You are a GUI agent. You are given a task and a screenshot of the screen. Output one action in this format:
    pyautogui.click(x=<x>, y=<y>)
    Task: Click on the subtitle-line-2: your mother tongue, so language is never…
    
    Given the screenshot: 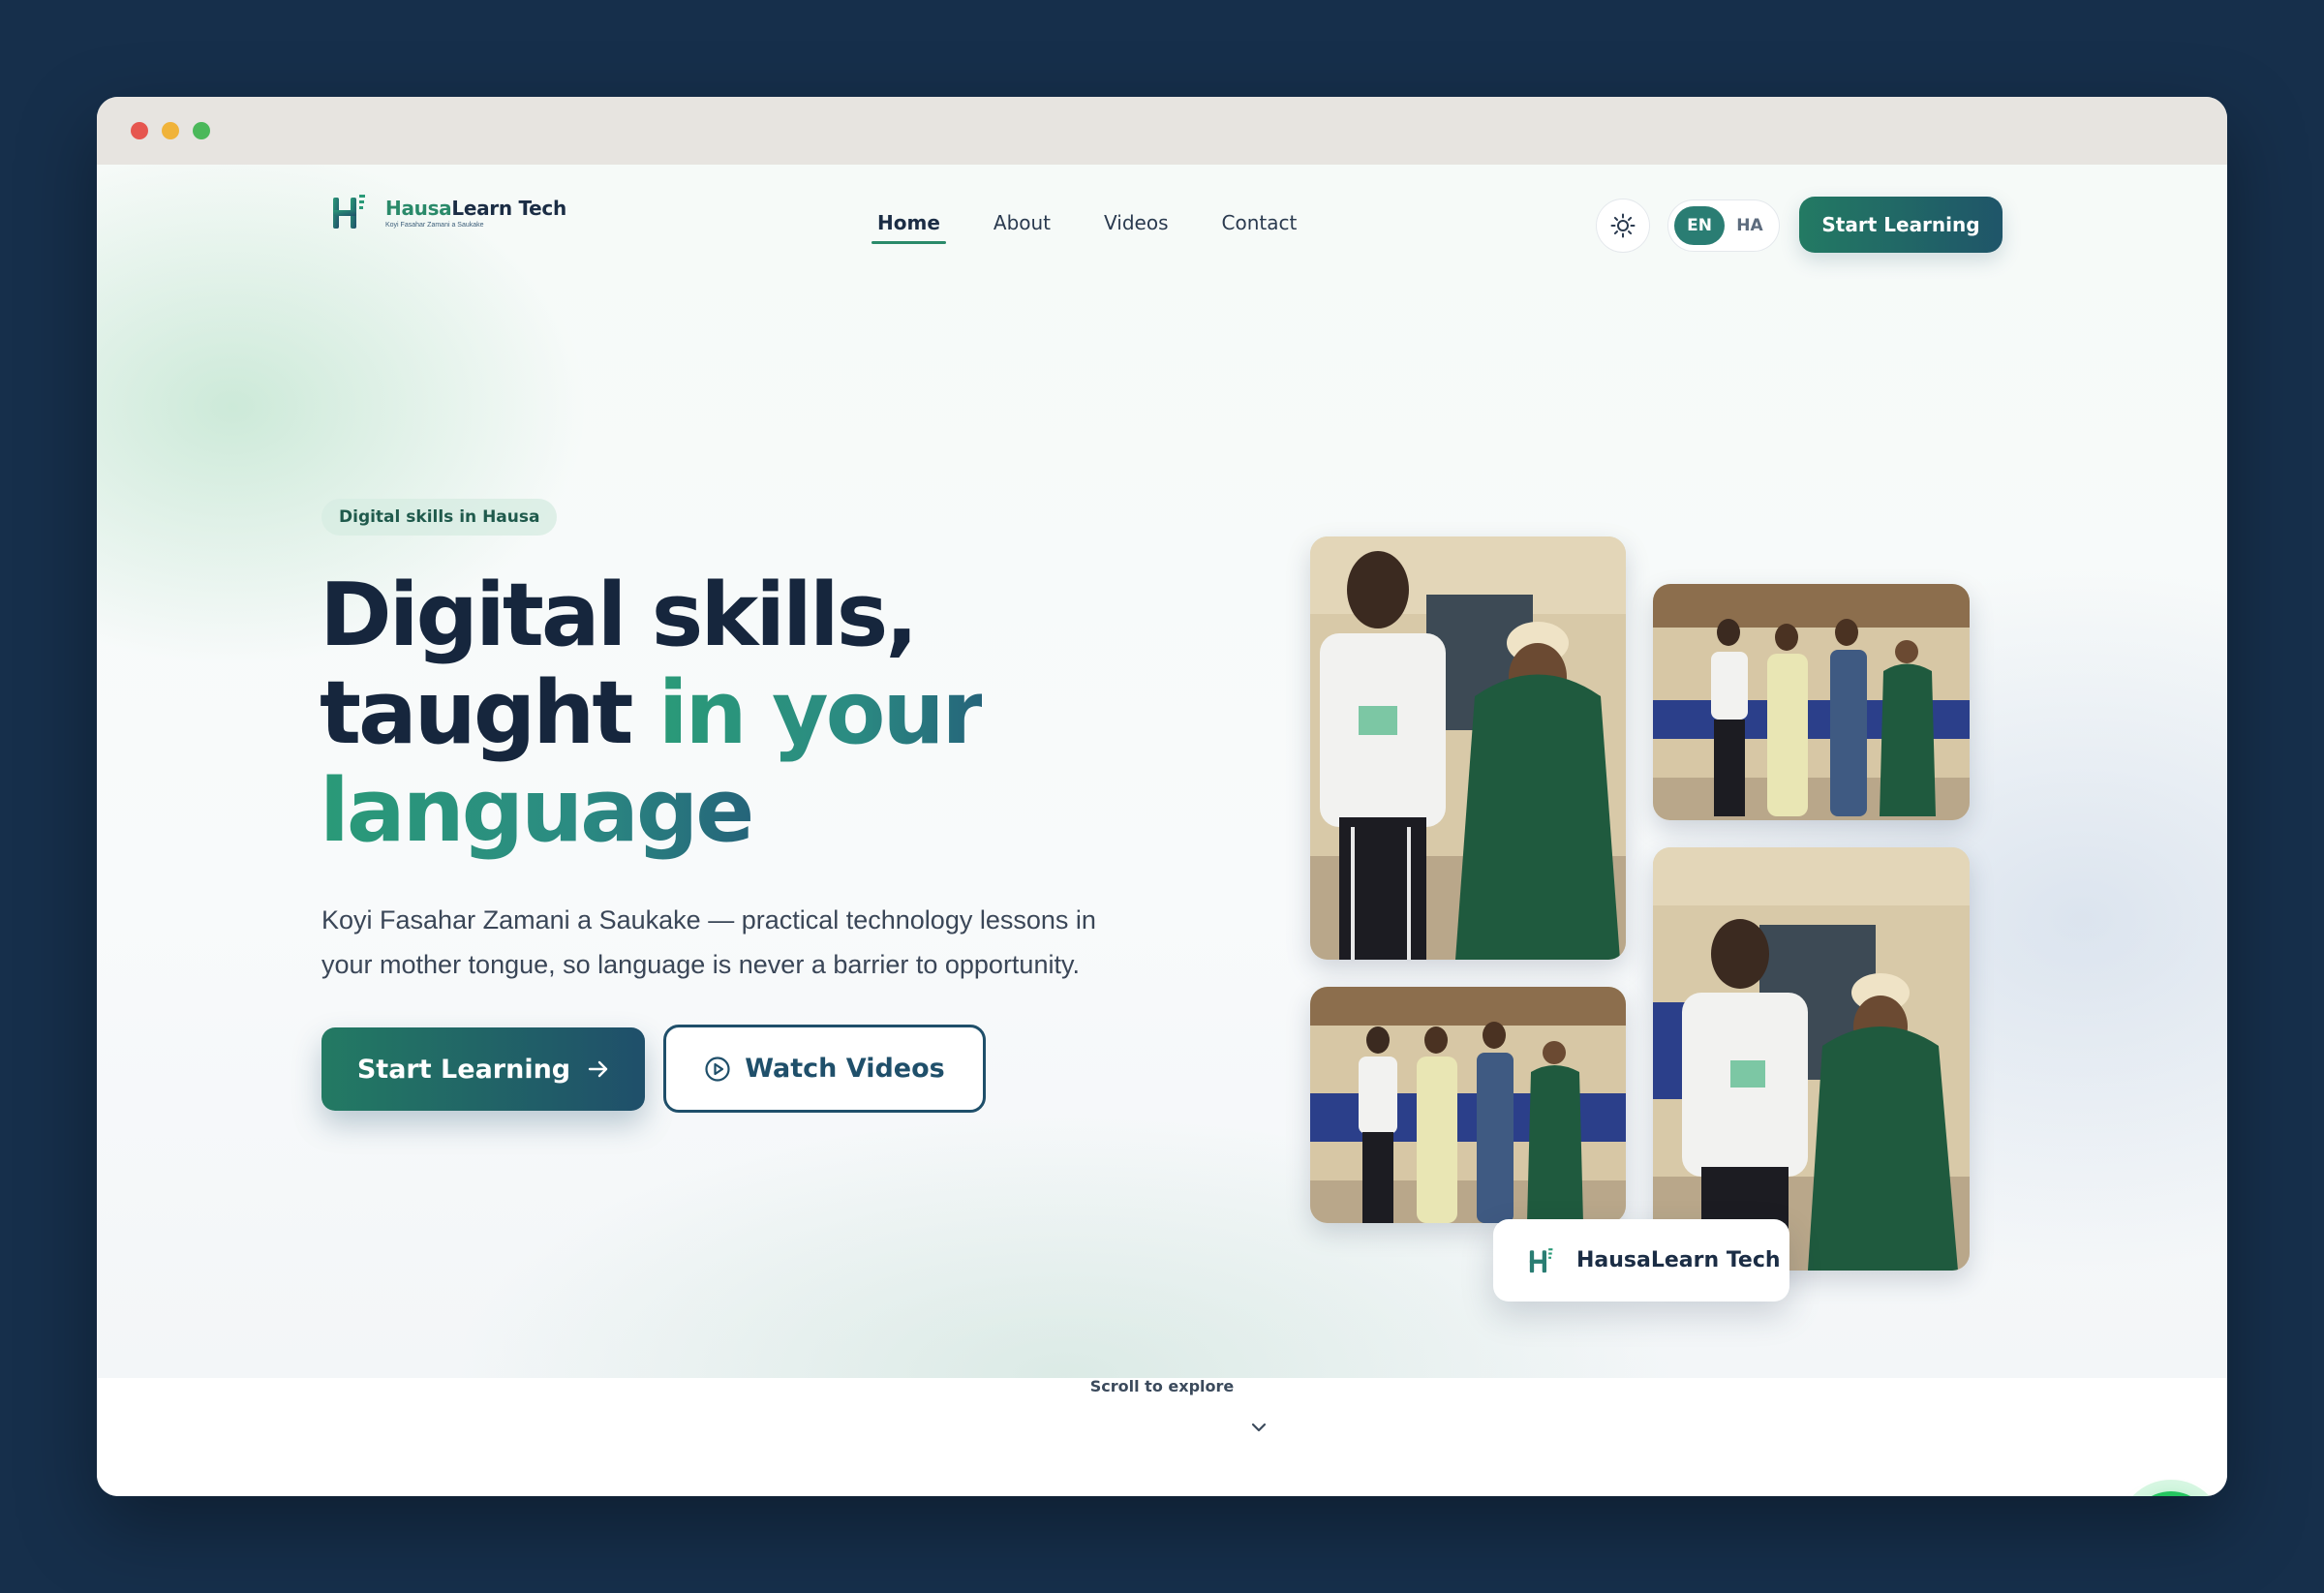 What is the action you would take?
    pyautogui.click(x=701, y=964)
    